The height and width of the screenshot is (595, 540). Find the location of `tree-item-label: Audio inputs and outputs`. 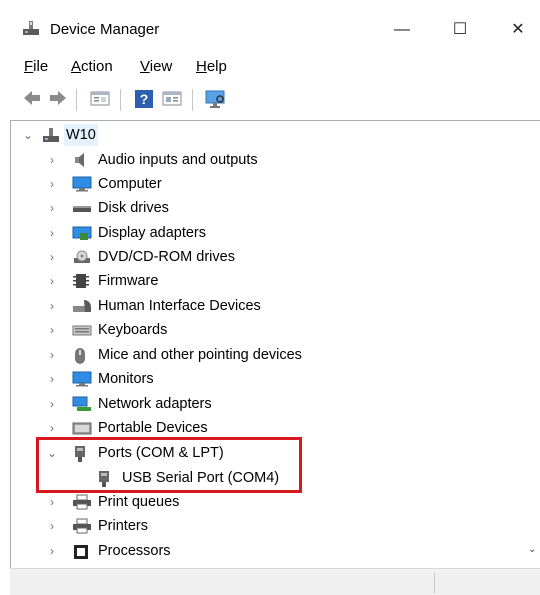

tree-item-label: Audio inputs and outputs is located at coordinates (178, 160).